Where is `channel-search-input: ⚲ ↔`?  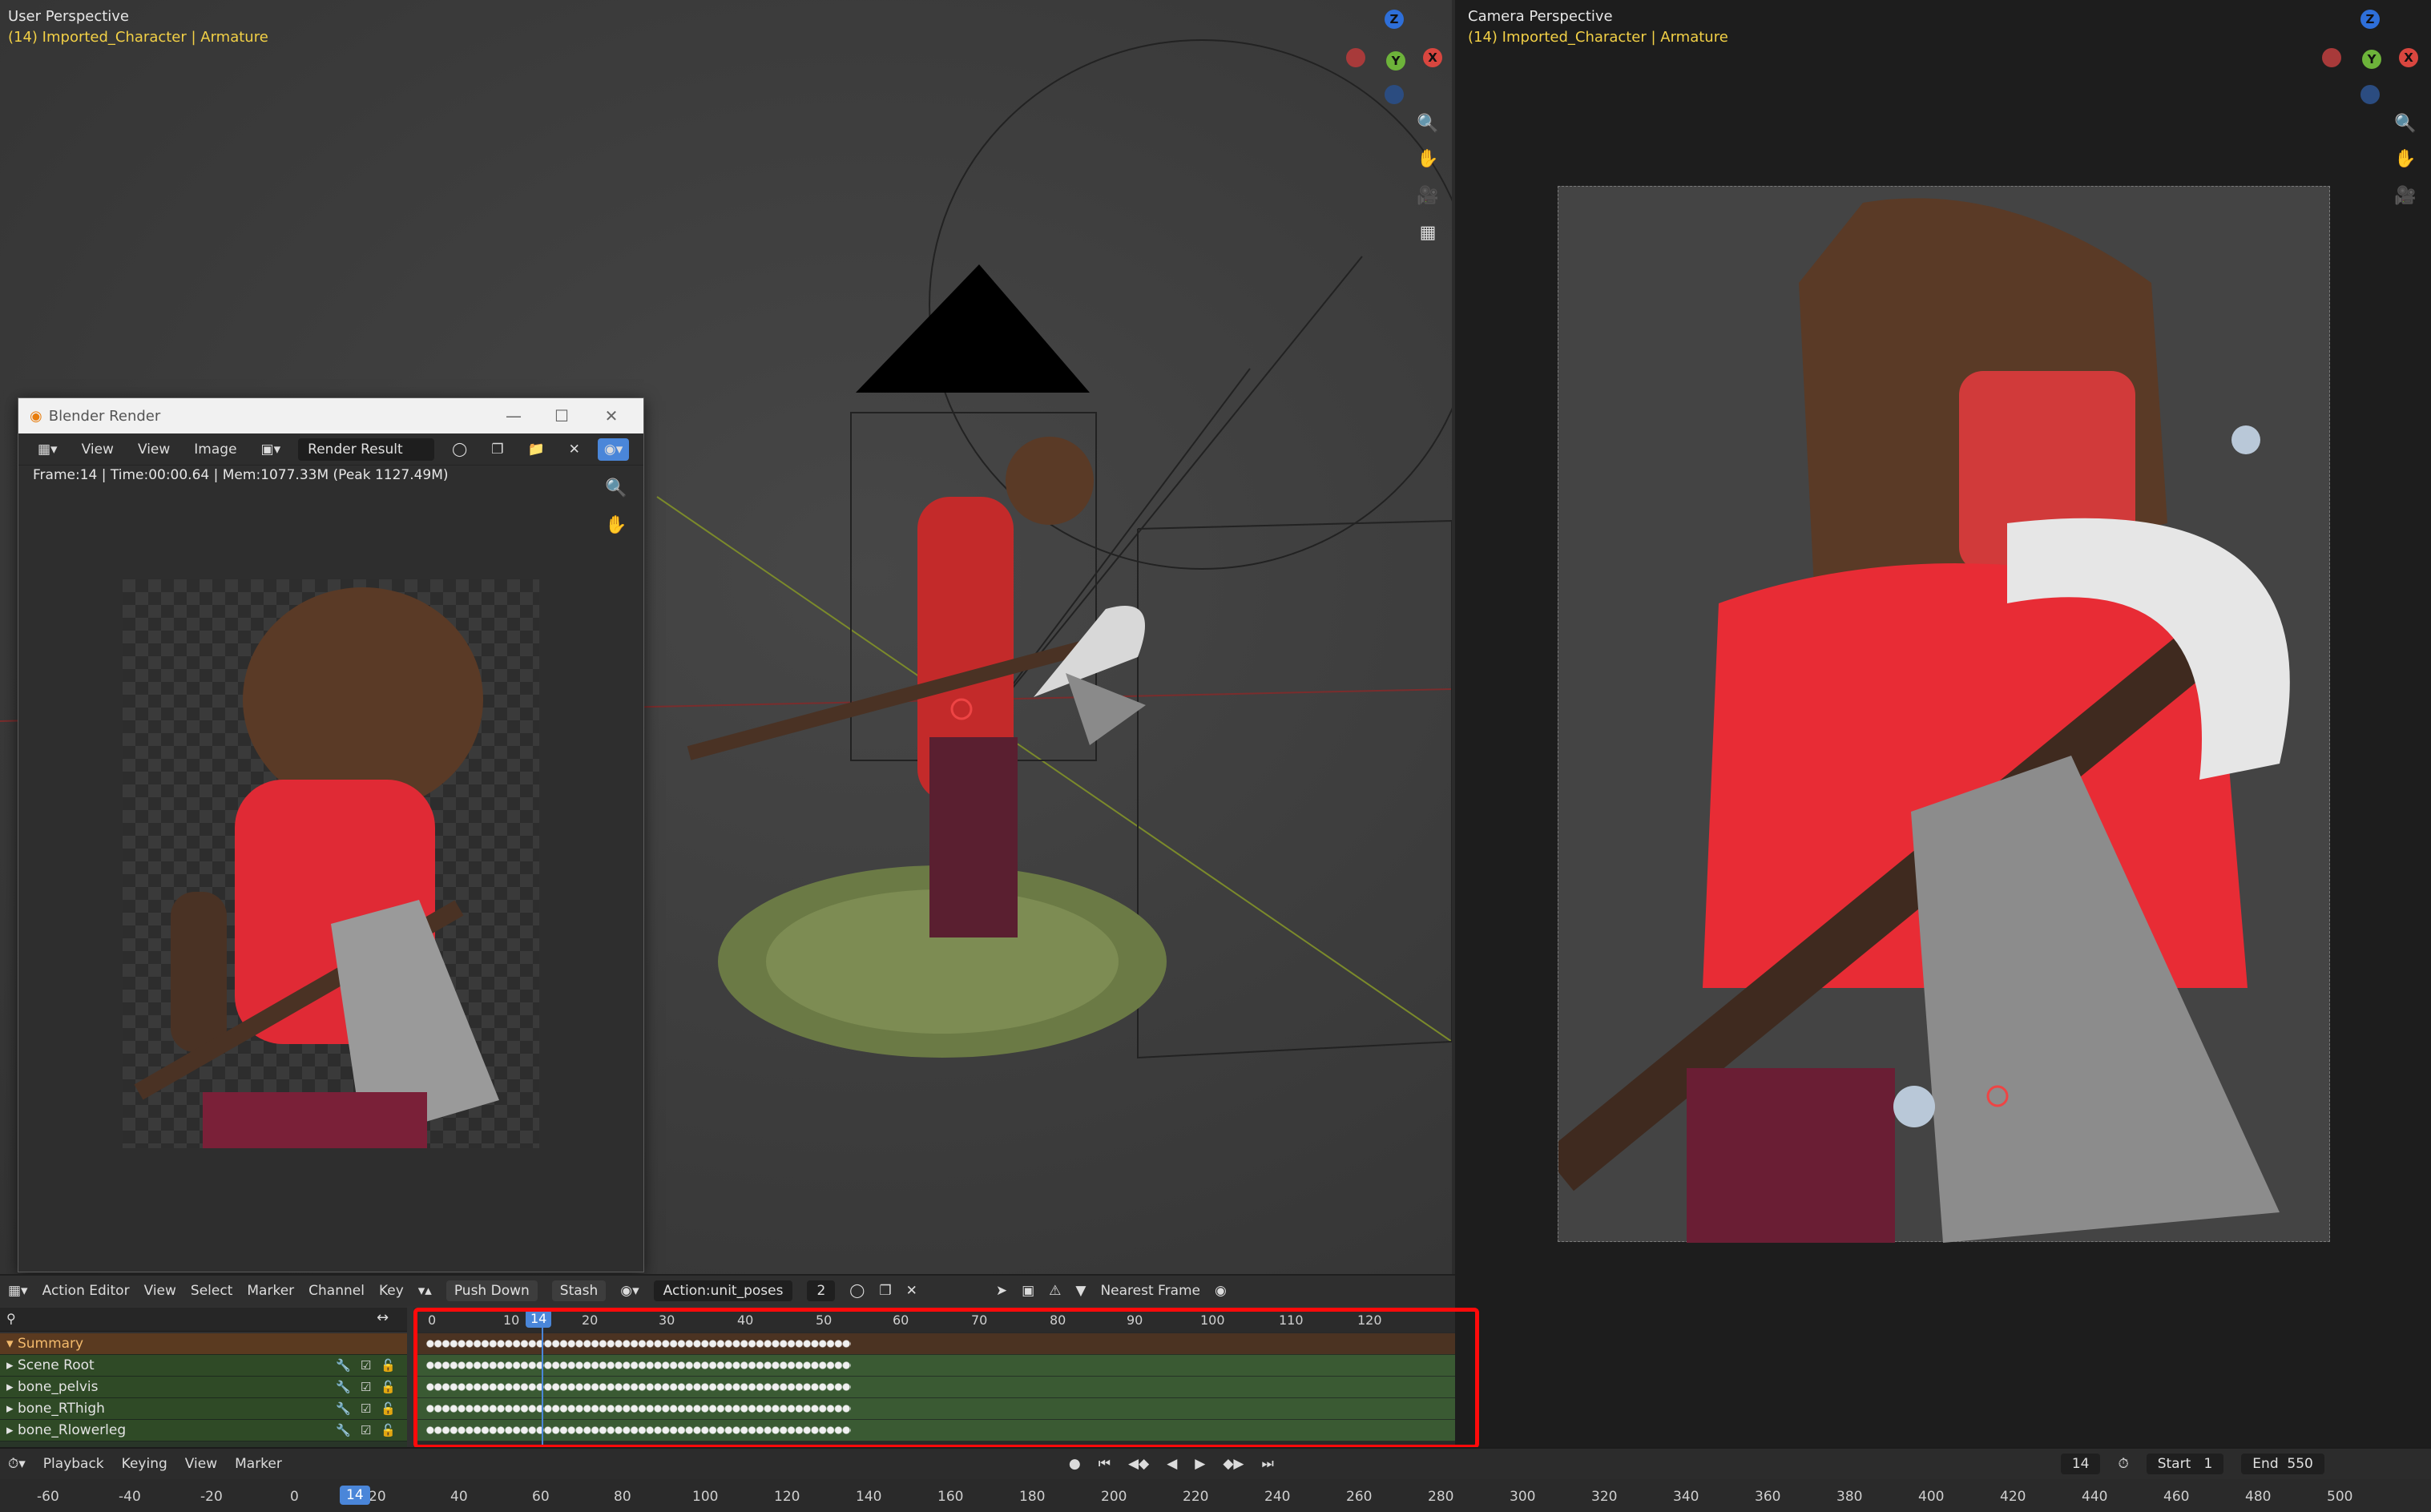 channel-search-input: ⚲ ↔ is located at coordinates (203, 1320).